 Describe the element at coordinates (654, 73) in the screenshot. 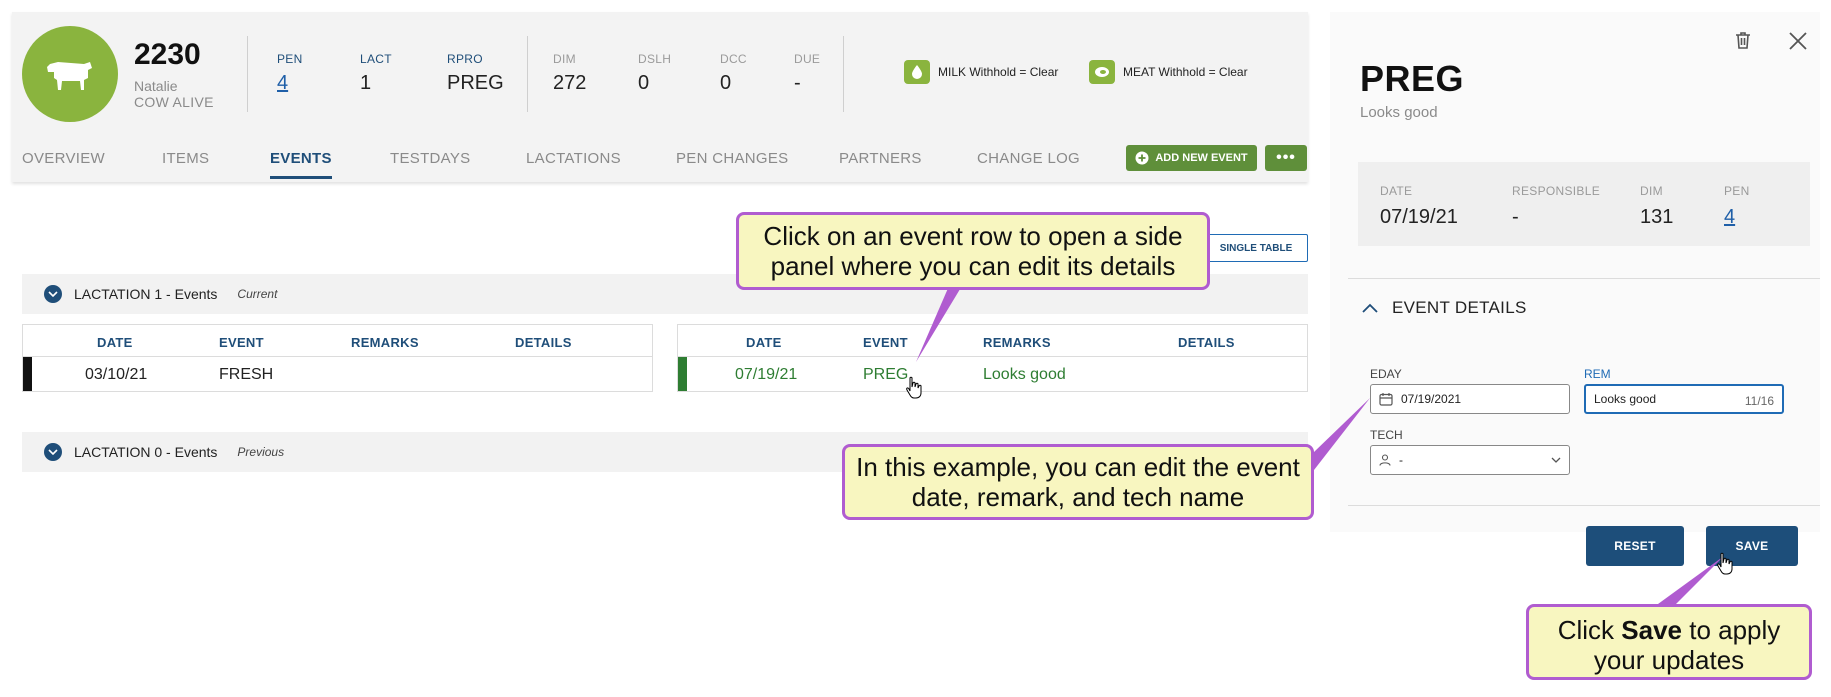

I see `stat-dslh: DSLH 0` at that location.